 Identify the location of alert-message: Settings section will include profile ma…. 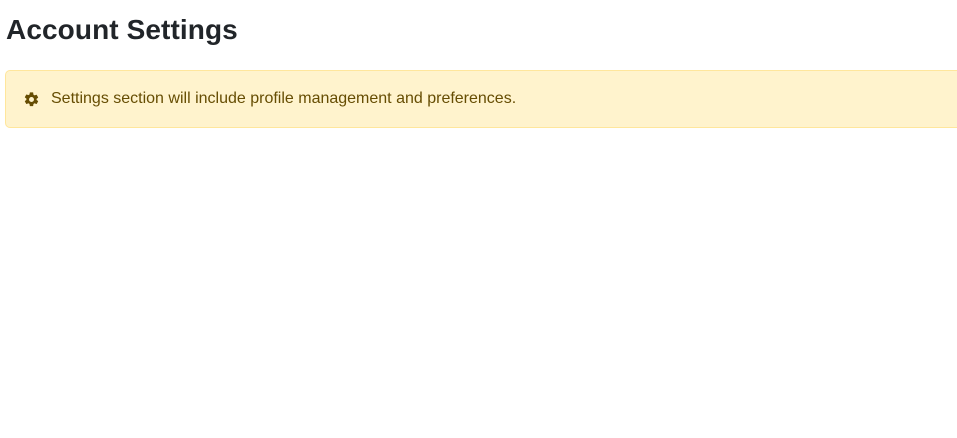
(284, 98).